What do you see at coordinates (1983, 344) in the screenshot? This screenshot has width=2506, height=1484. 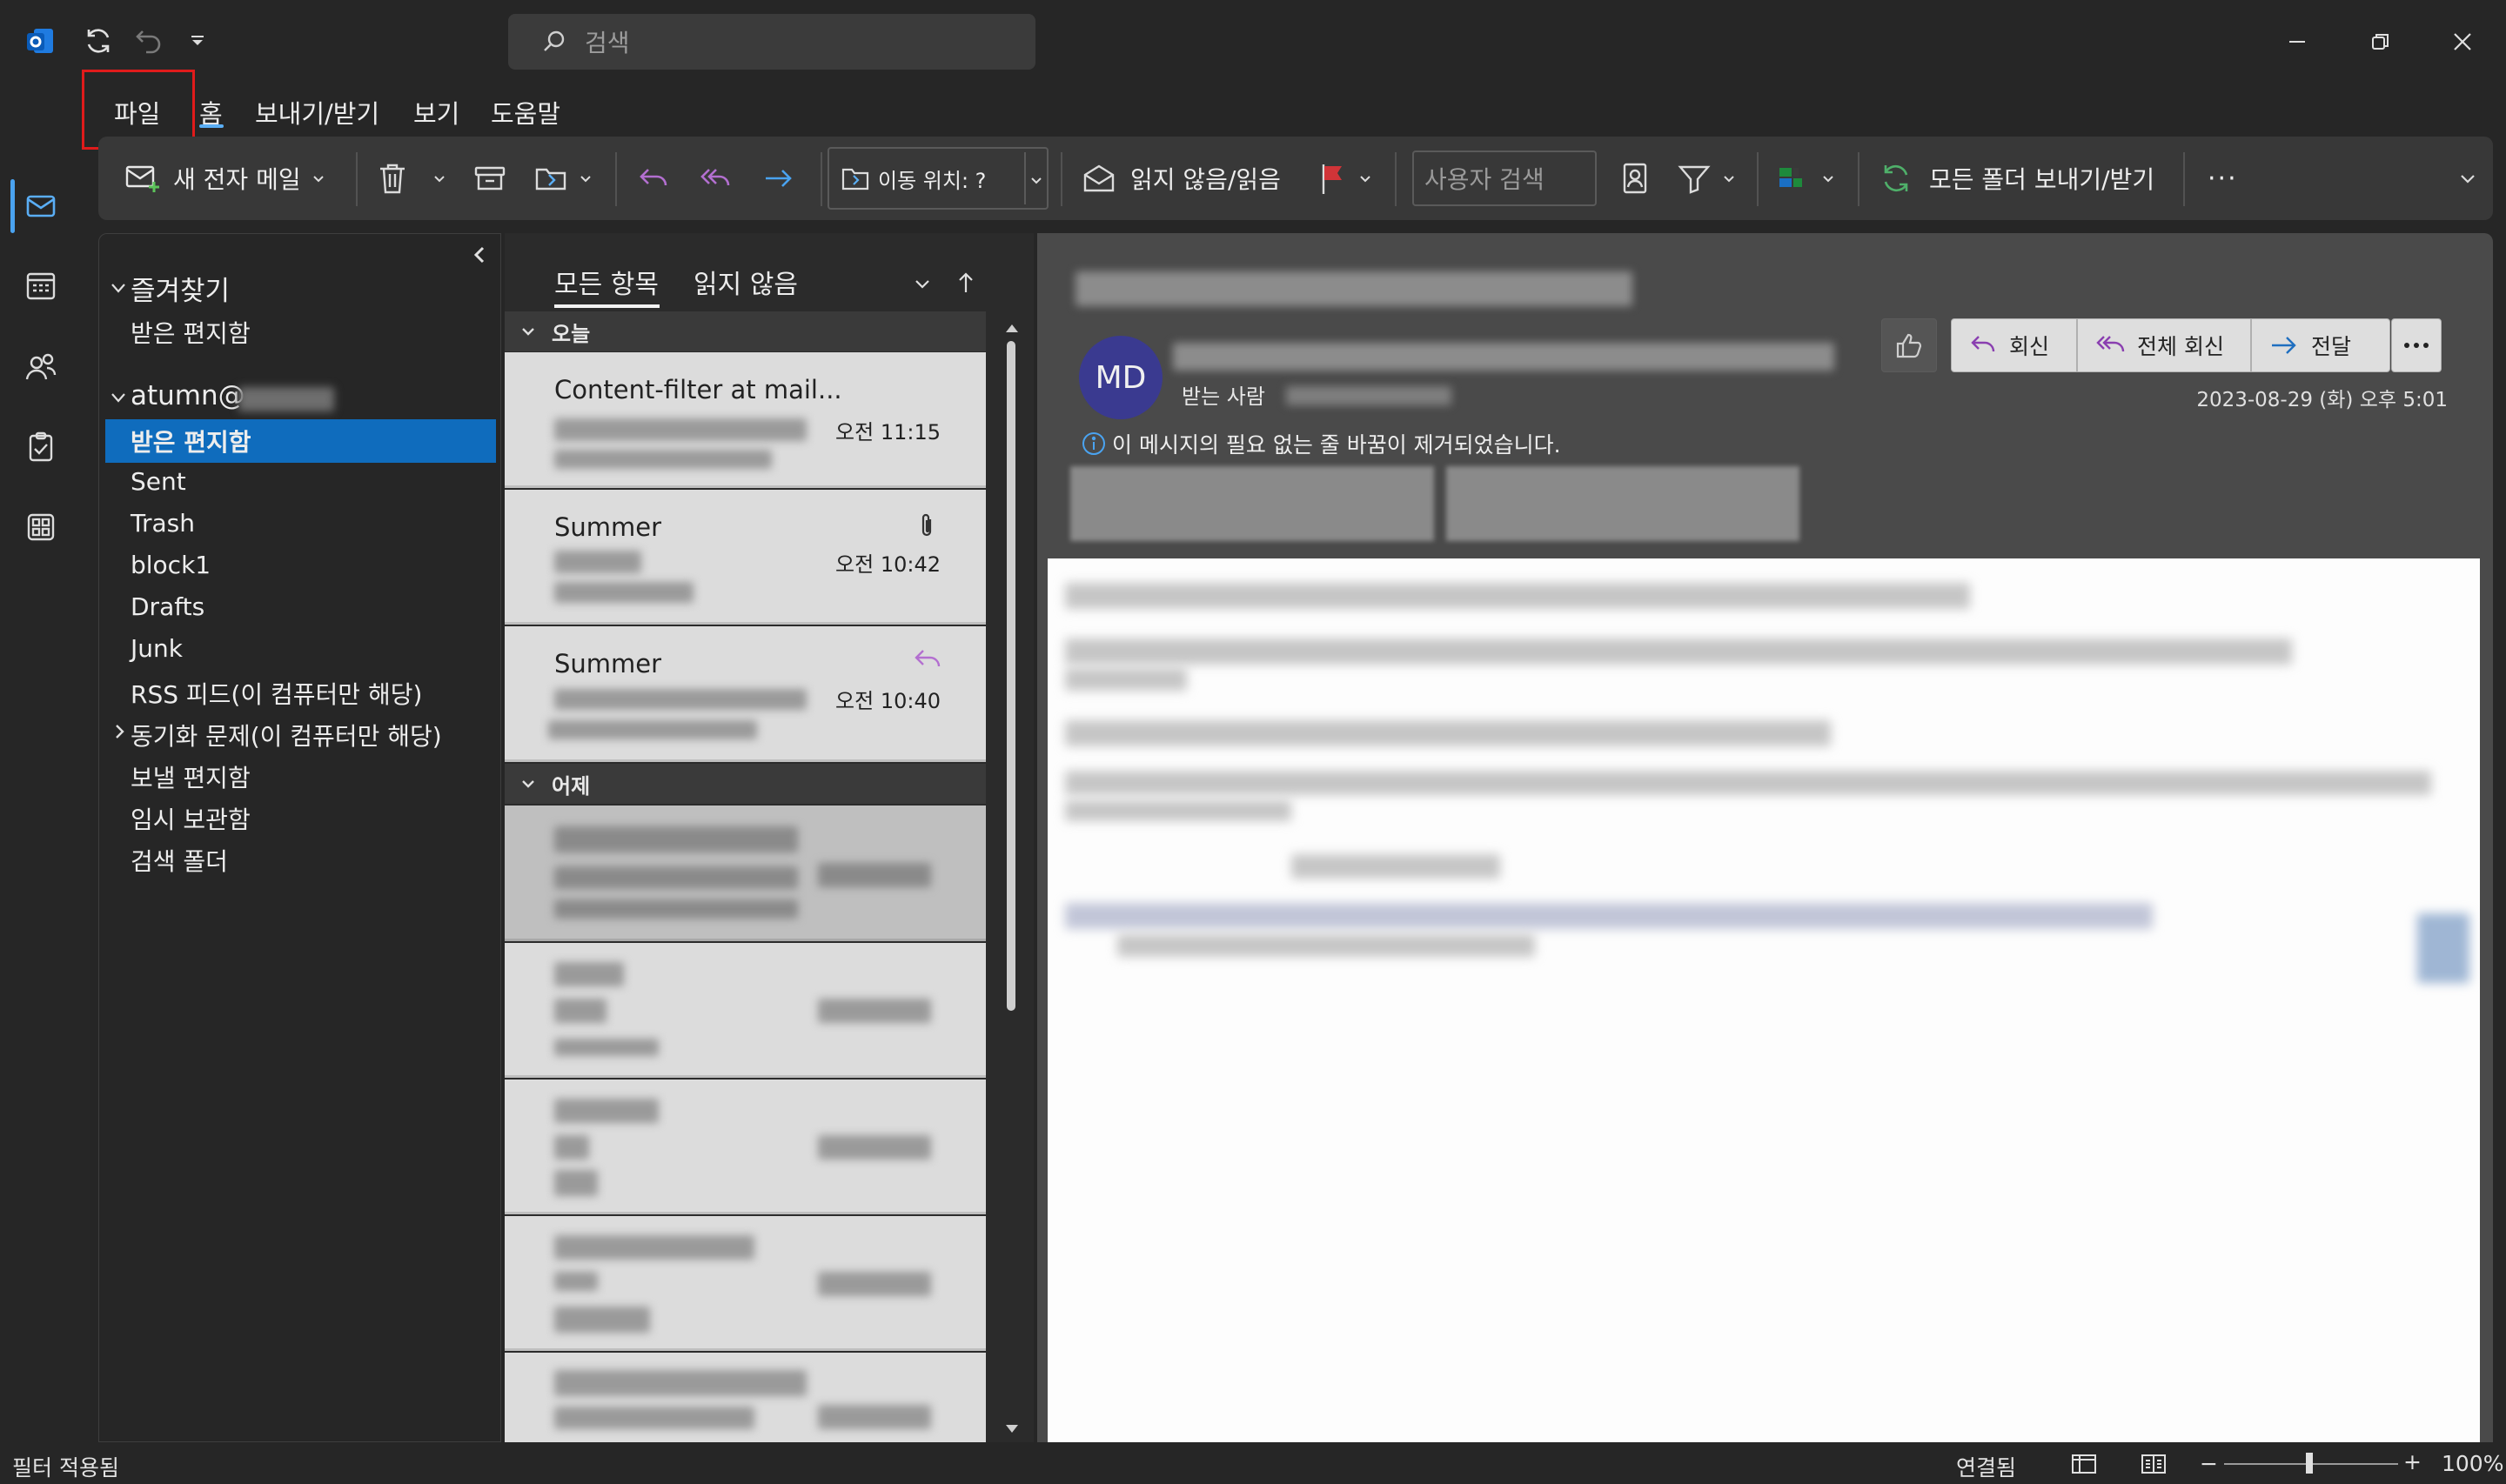 I see `reply-icon` at bounding box center [1983, 344].